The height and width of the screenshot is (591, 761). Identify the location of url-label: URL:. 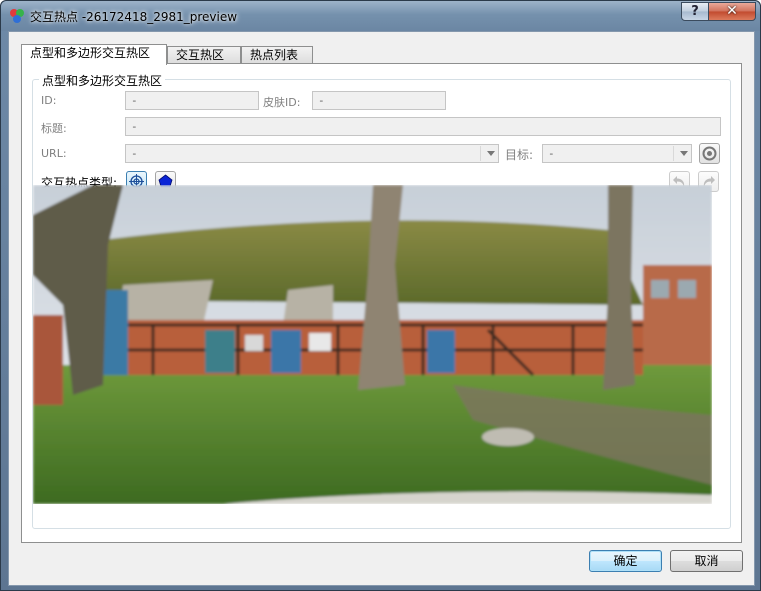
(54, 153).